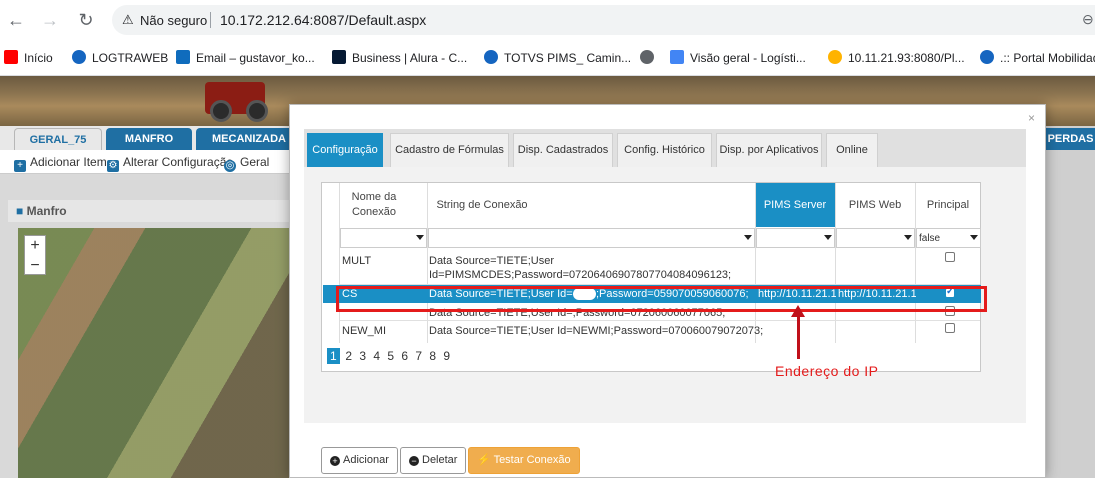 The height and width of the screenshot is (478, 1095). I want to click on alura-icon, so click(339, 57).